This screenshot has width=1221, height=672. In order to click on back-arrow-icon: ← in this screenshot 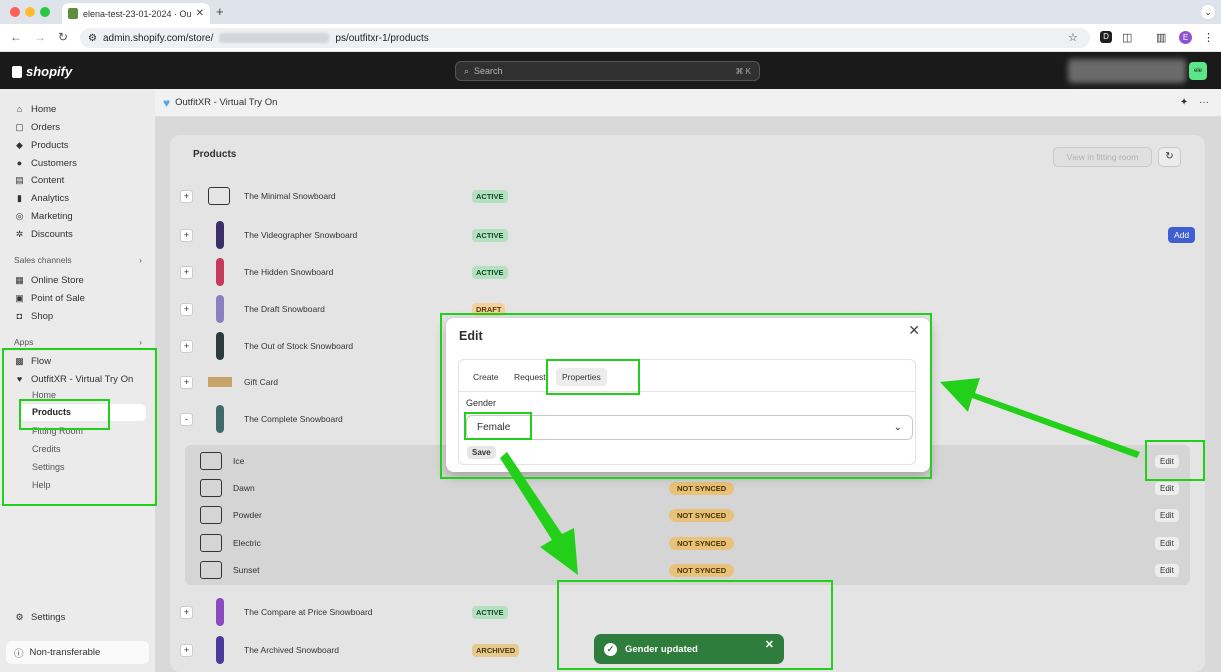, I will do `click(16, 37)`.